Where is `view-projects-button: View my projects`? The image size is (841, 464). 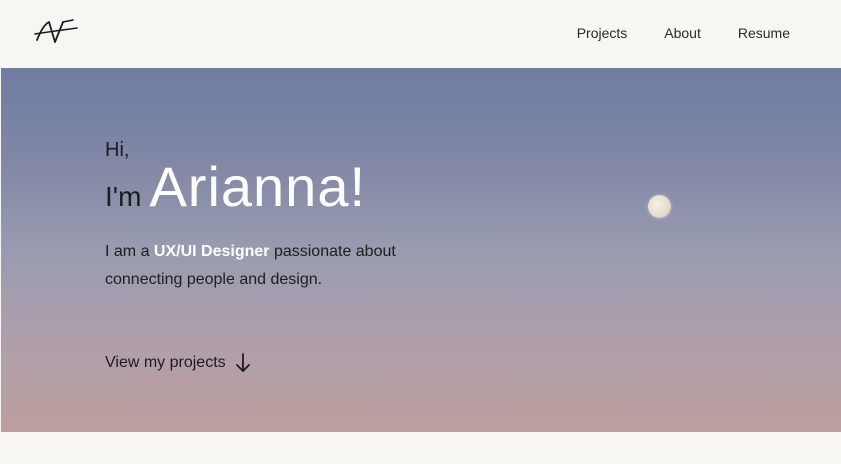
view-projects-button: View my projects is located at coordinates (177, 363).